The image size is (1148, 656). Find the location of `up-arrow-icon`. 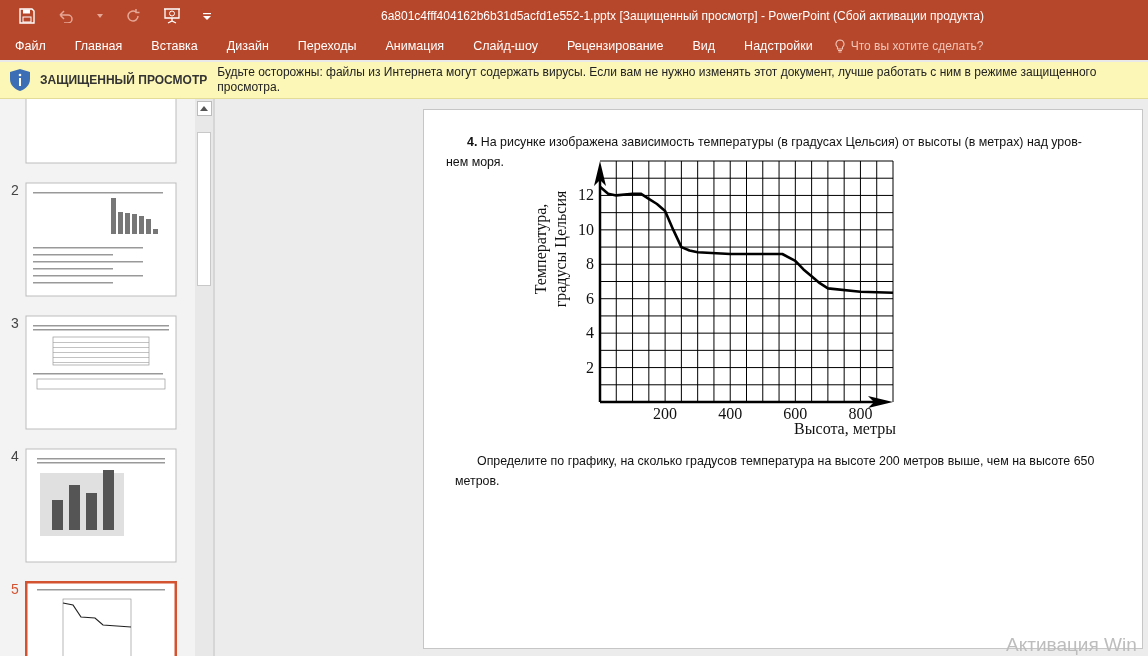

up-arrow-icon is located at coordinates (204, 108).